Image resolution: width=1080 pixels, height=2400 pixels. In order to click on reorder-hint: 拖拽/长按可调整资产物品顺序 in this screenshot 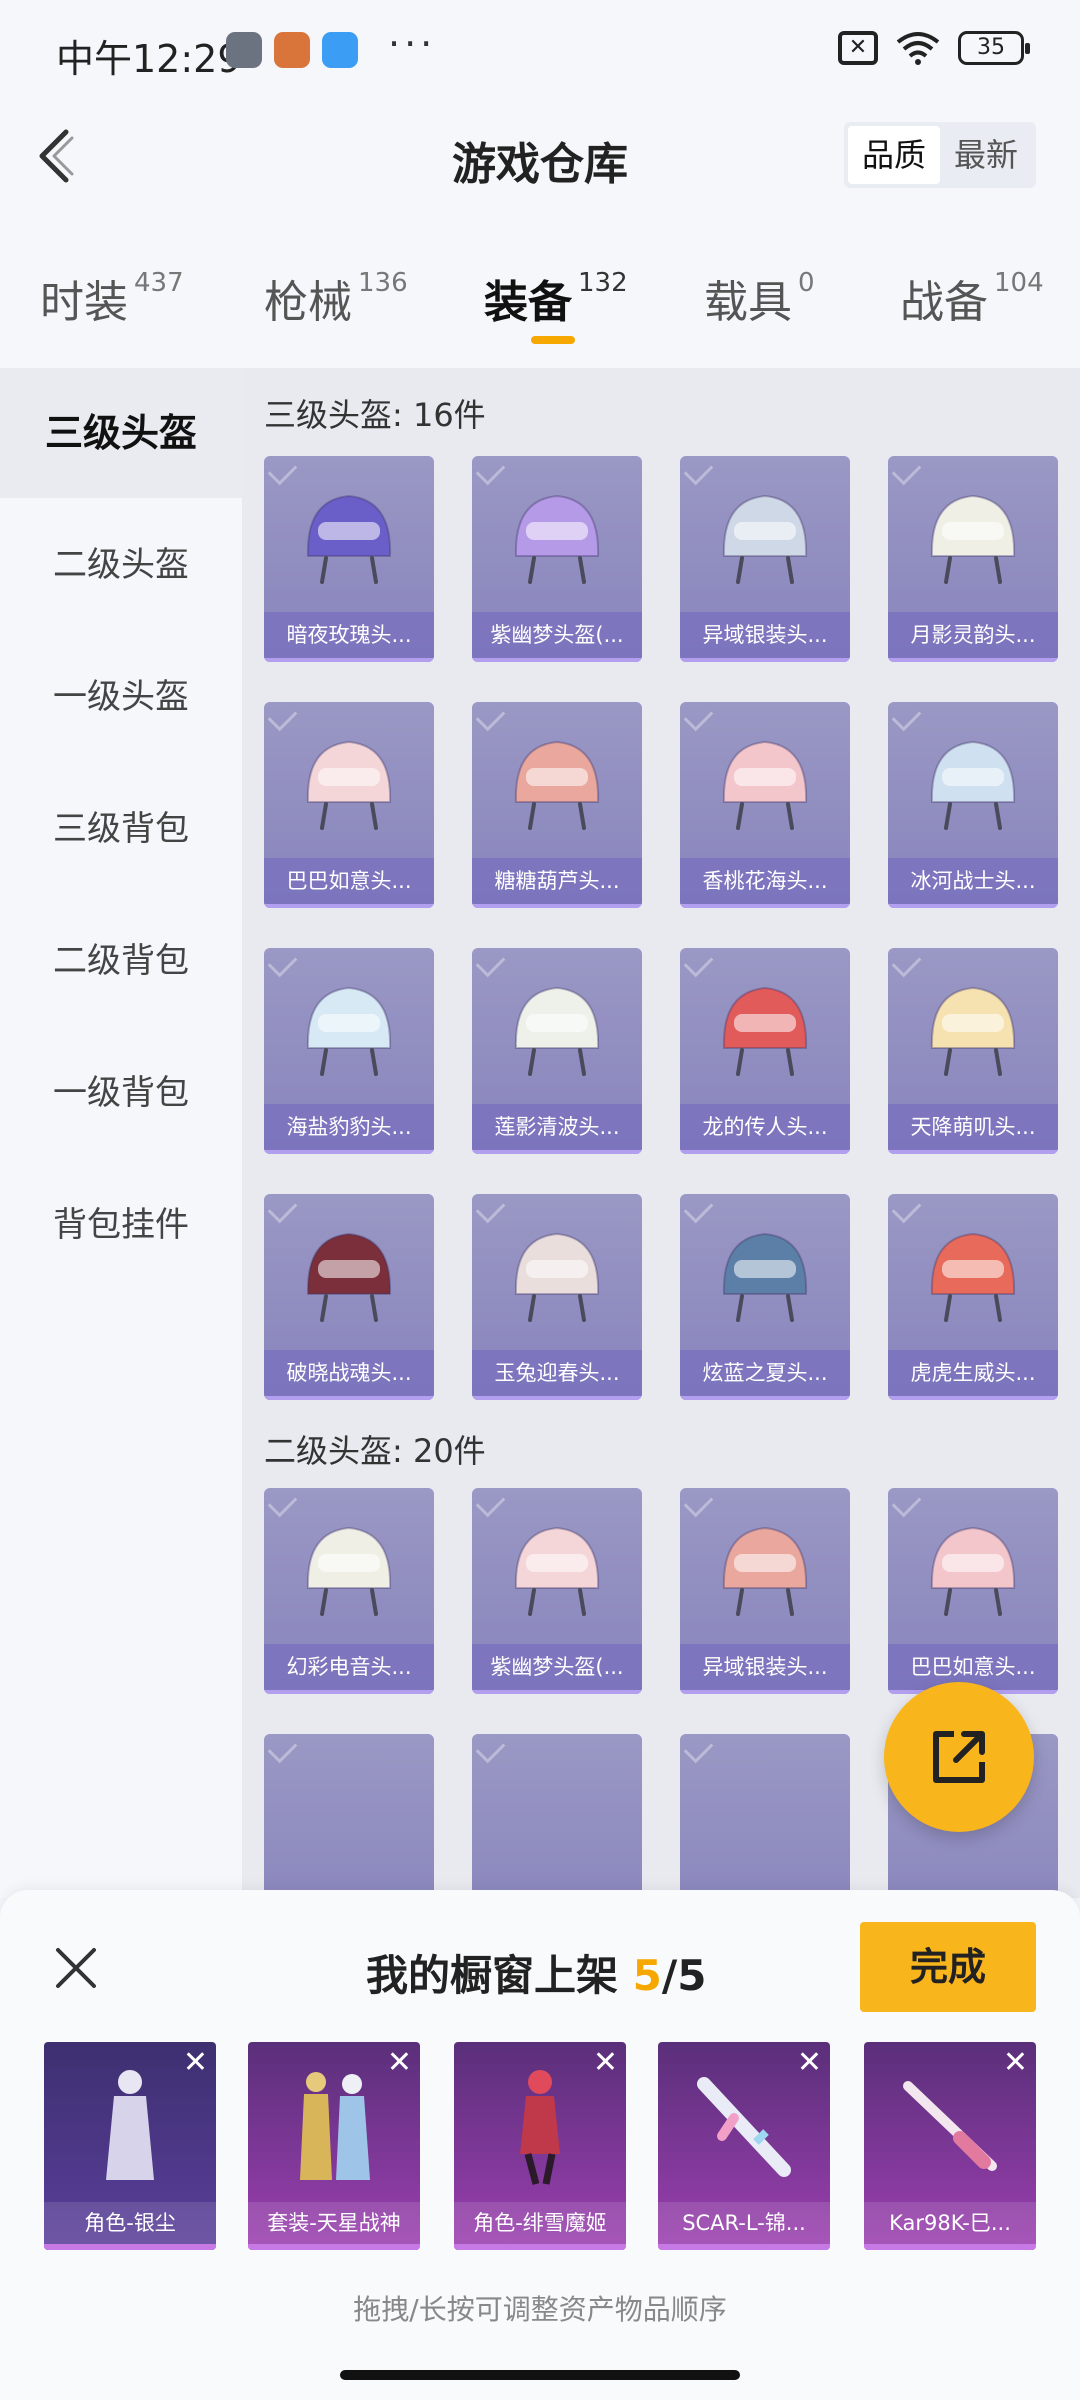, I will do `click(540, 2309)`.